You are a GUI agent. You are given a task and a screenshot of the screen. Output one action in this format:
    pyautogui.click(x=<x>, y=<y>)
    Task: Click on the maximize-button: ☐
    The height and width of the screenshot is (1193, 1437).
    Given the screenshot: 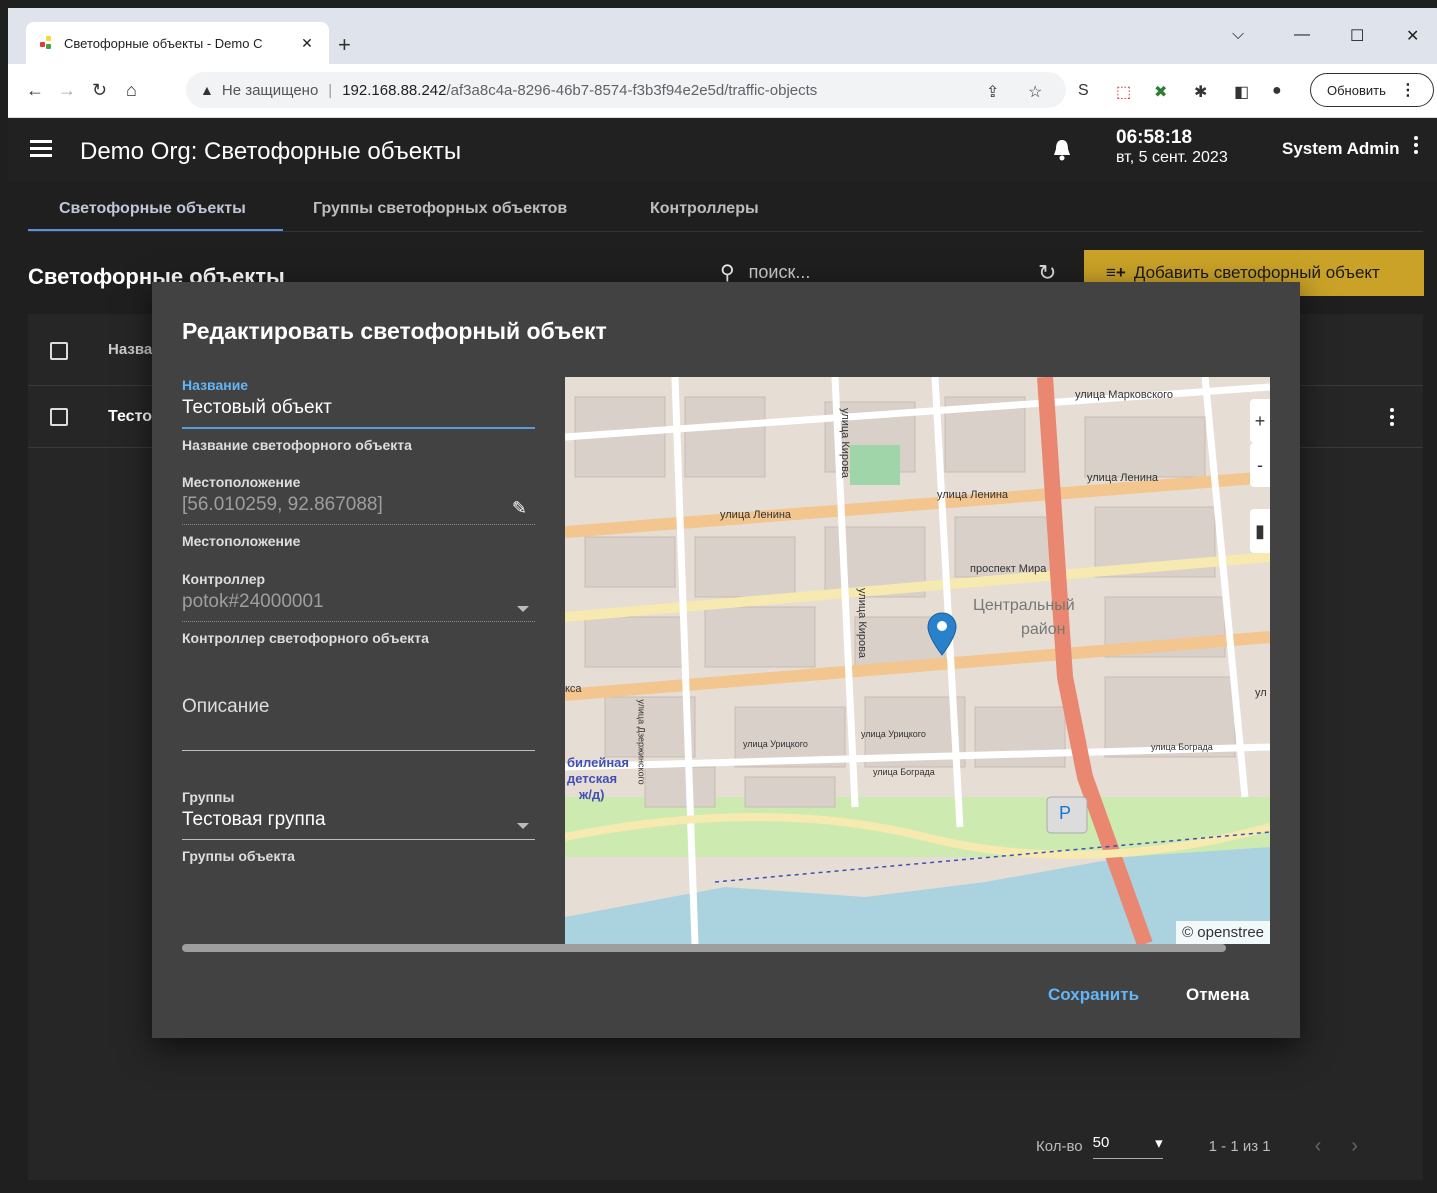 What is the action you would take?
    pyautogui.click(x=1357, y=36)
    